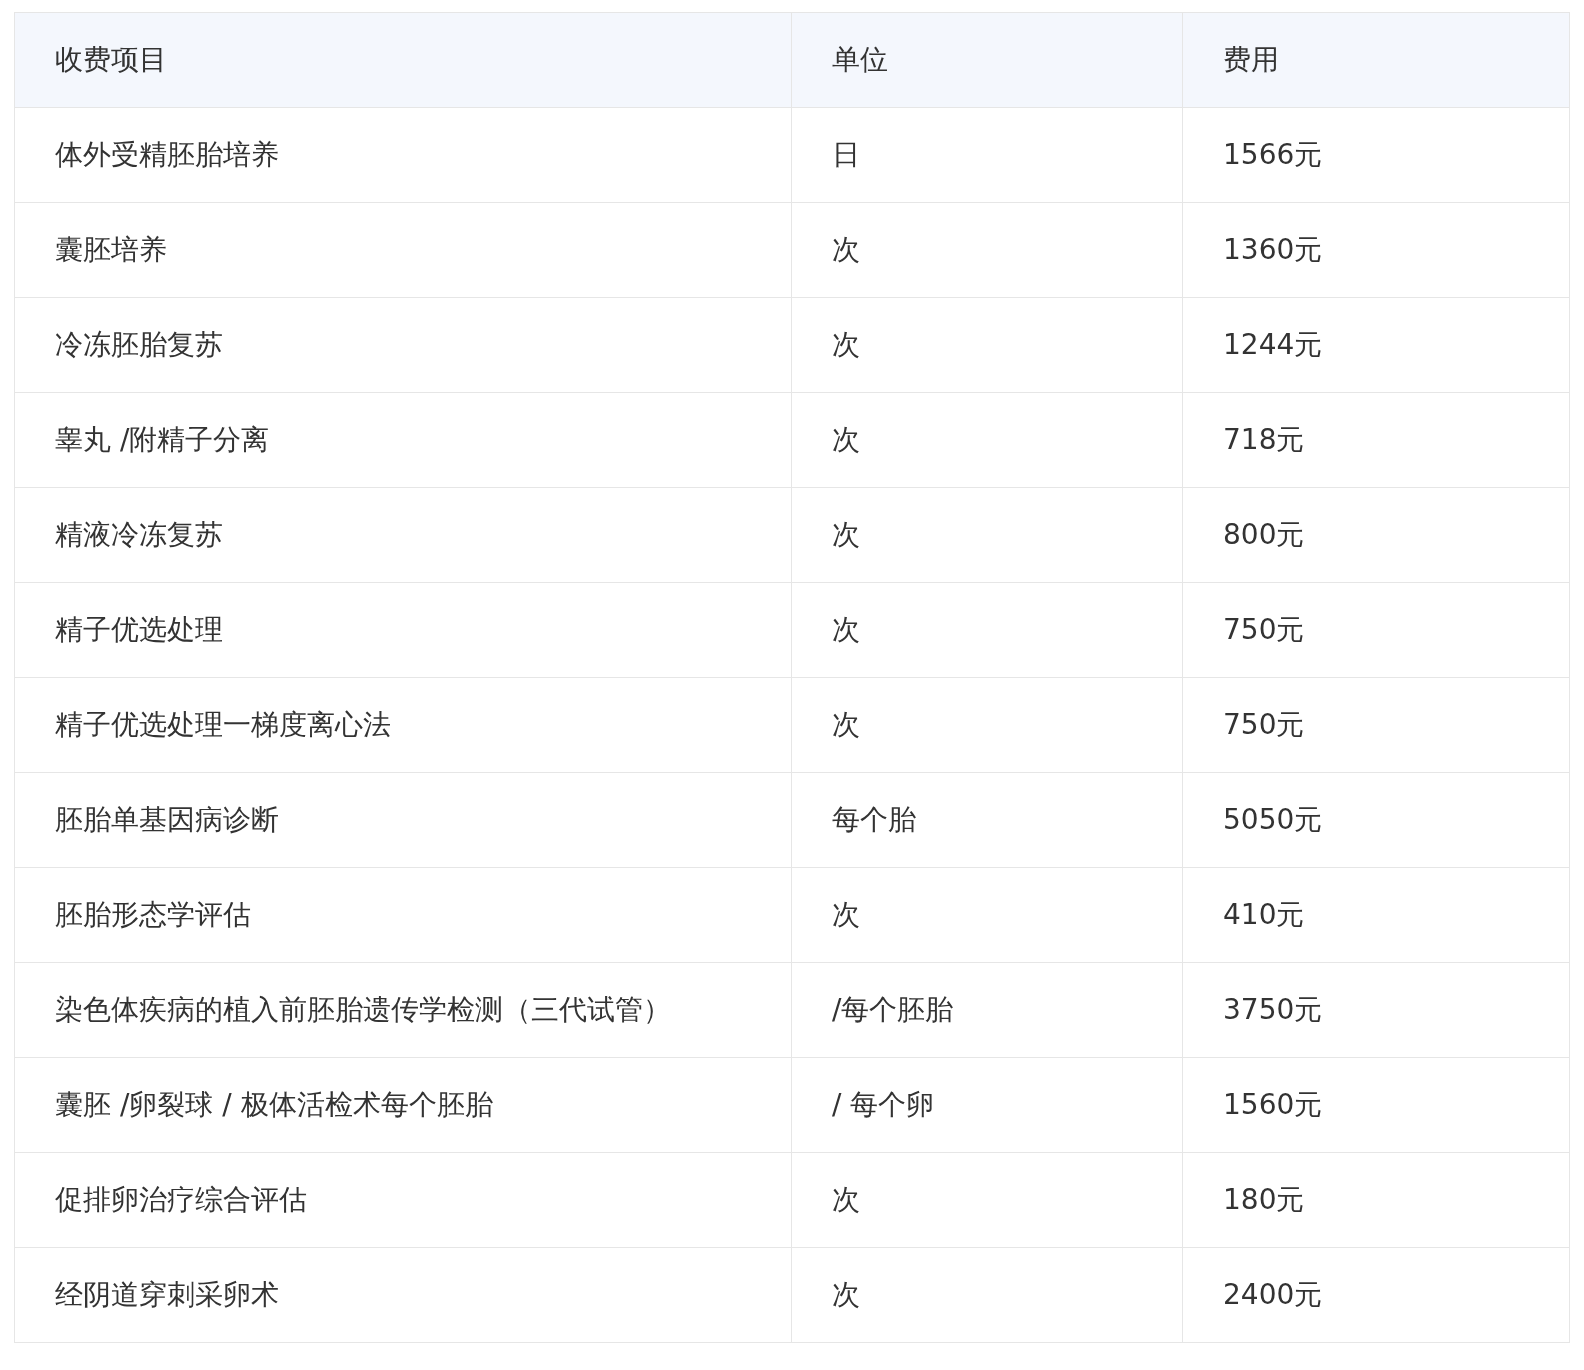 This screenshot has height=1370, width=1584. I want to click on table-cell: 冷冻胚胎复苏, so click(403, 345).